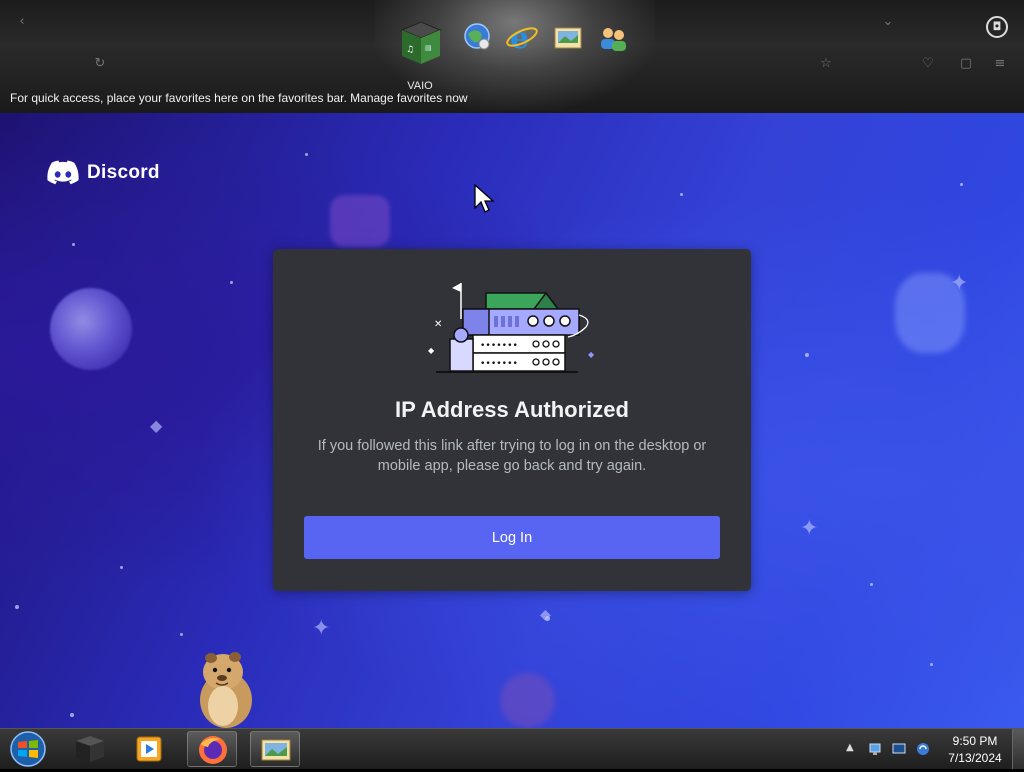  I want to click on media-player-icon, so click(149, 749).